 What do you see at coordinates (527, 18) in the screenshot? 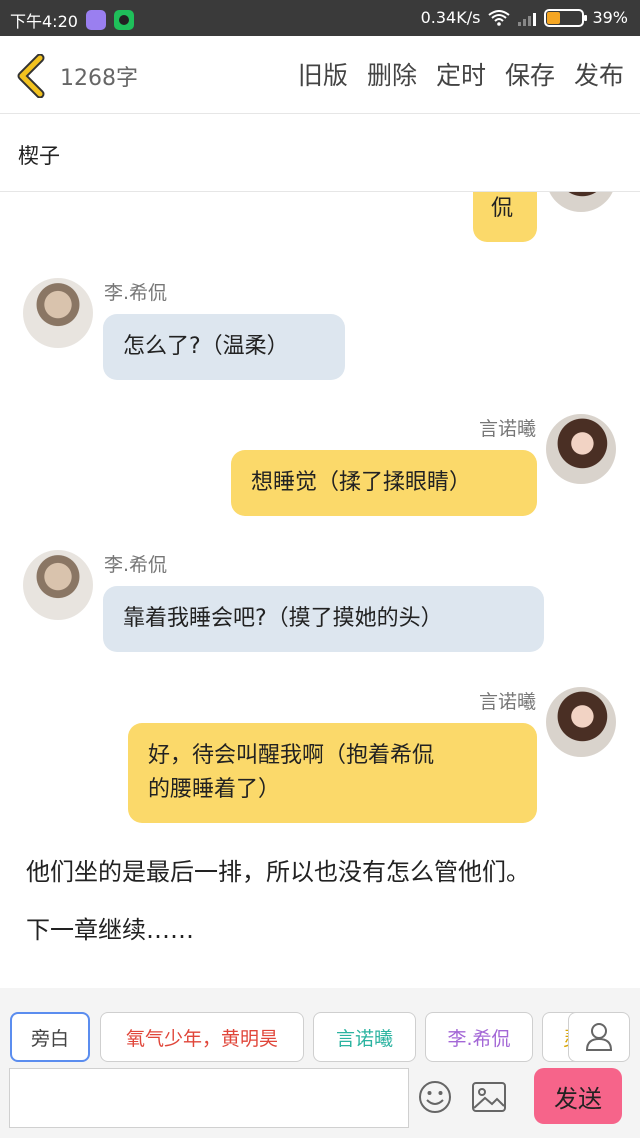
I see `signal-icon` at bounding box center [527, 18].